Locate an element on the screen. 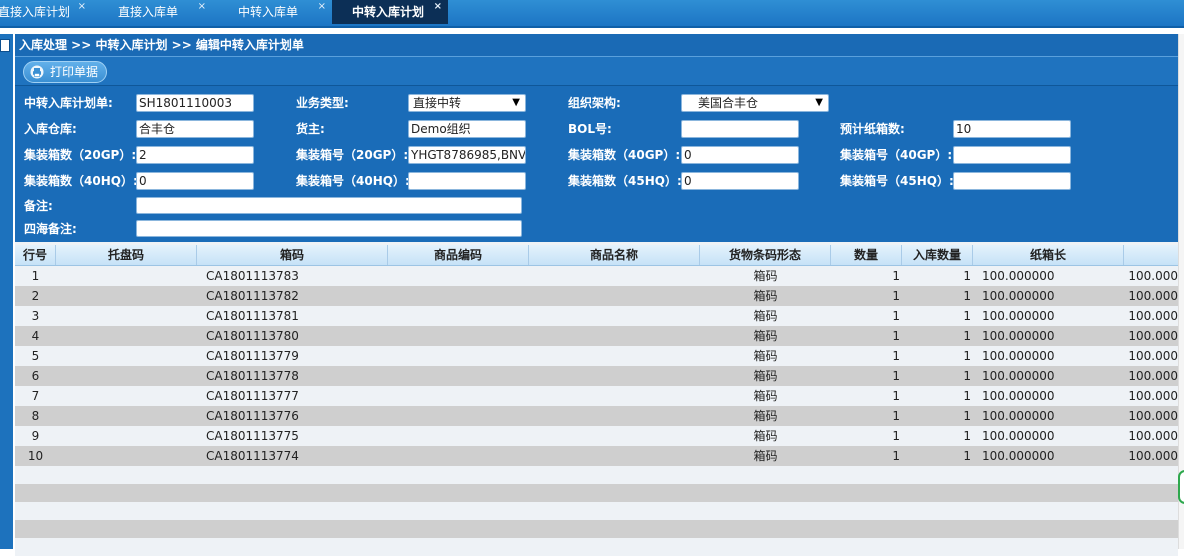 The width and height of the screenshot is (1184, 556). c45hq-no-field is located at coordinates (1012, 181).